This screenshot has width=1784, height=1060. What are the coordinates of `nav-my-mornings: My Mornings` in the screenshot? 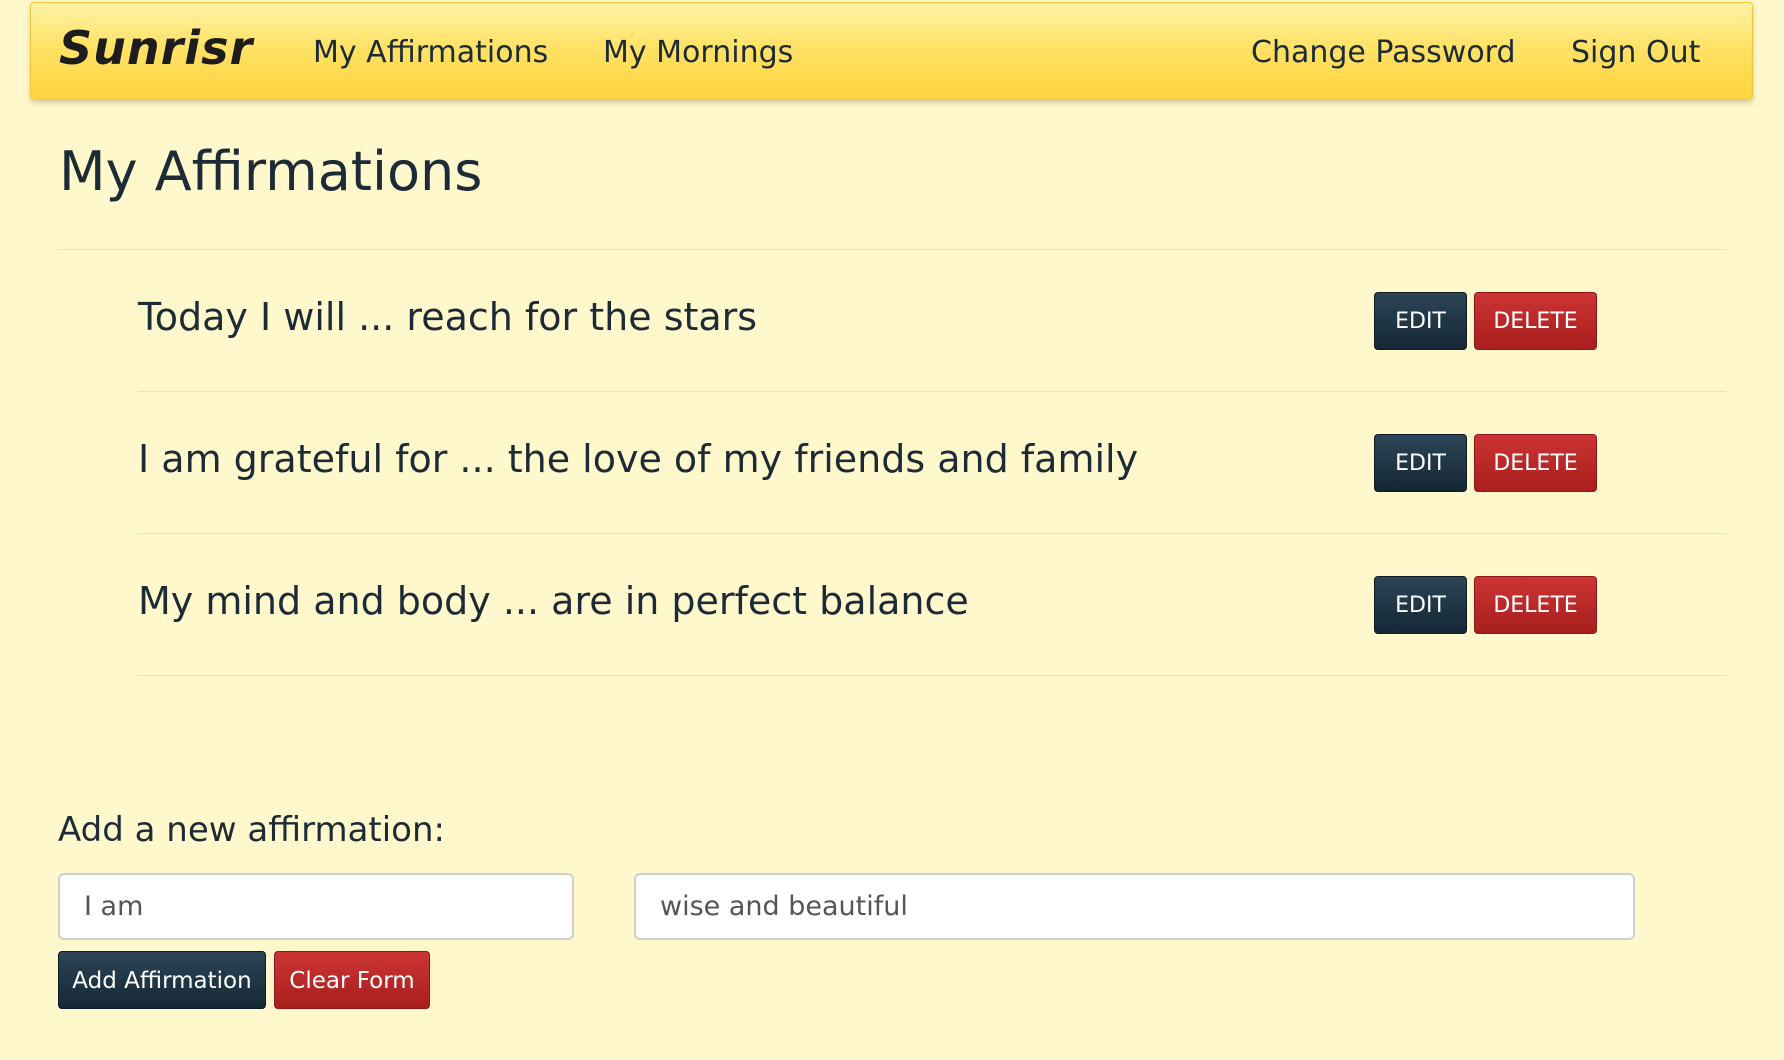 It's located at (698, 52).